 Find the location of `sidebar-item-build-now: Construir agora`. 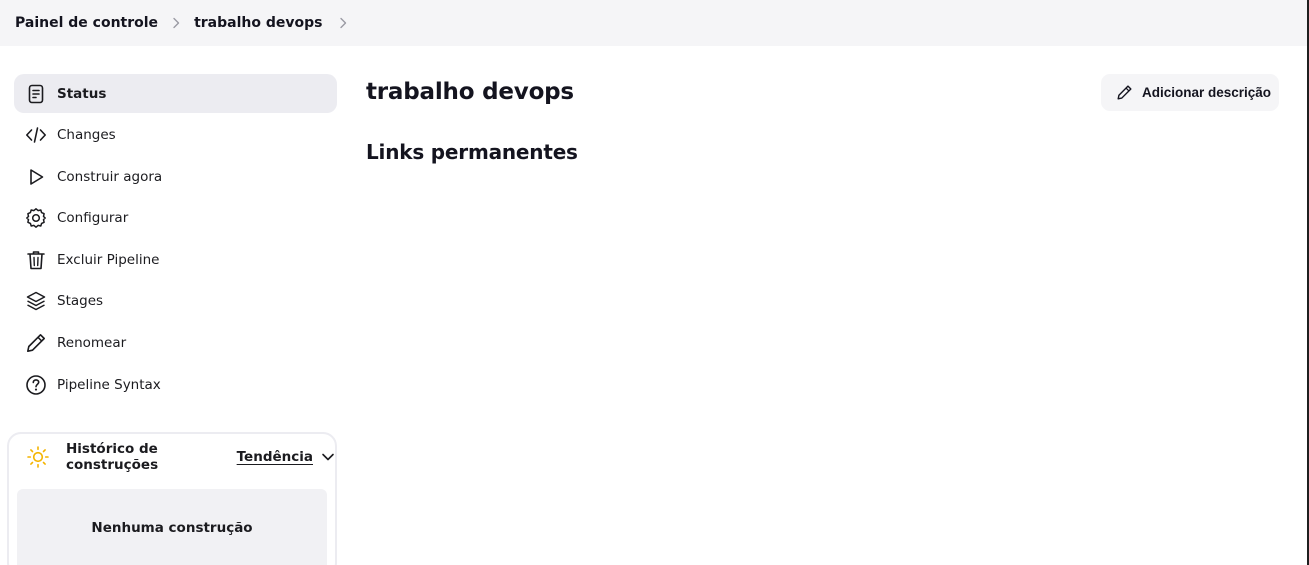

sidebar-item-build-now: Construir agora is located at coordinates (175, 176).